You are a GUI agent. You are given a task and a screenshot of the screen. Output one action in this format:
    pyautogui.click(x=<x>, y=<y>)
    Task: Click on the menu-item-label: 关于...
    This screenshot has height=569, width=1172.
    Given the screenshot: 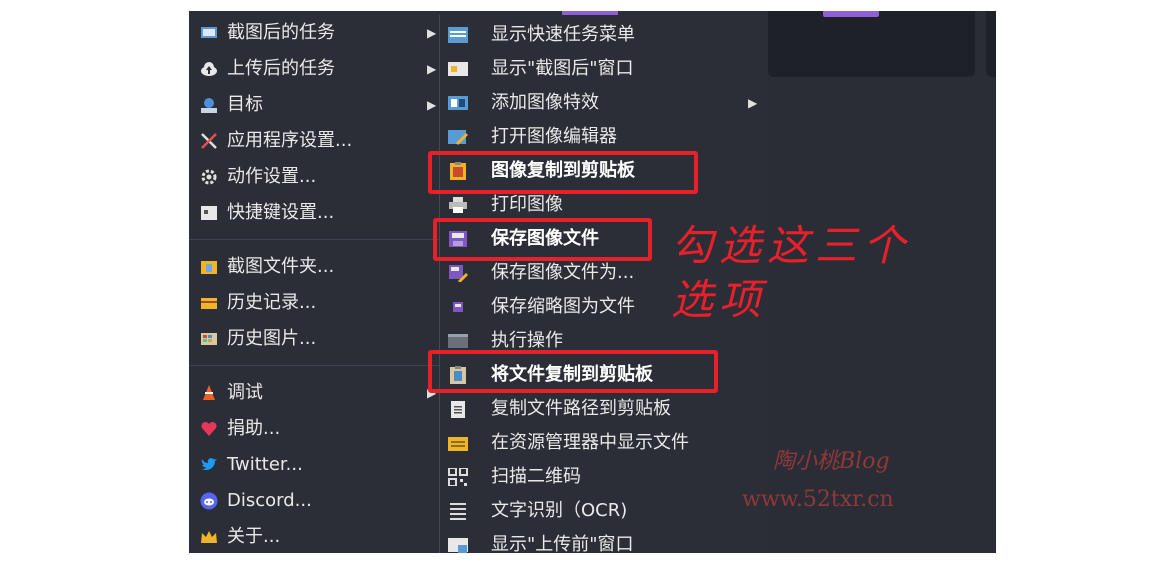 What is the action you would take?
    pyautogui.click(x=254, y=536)
    